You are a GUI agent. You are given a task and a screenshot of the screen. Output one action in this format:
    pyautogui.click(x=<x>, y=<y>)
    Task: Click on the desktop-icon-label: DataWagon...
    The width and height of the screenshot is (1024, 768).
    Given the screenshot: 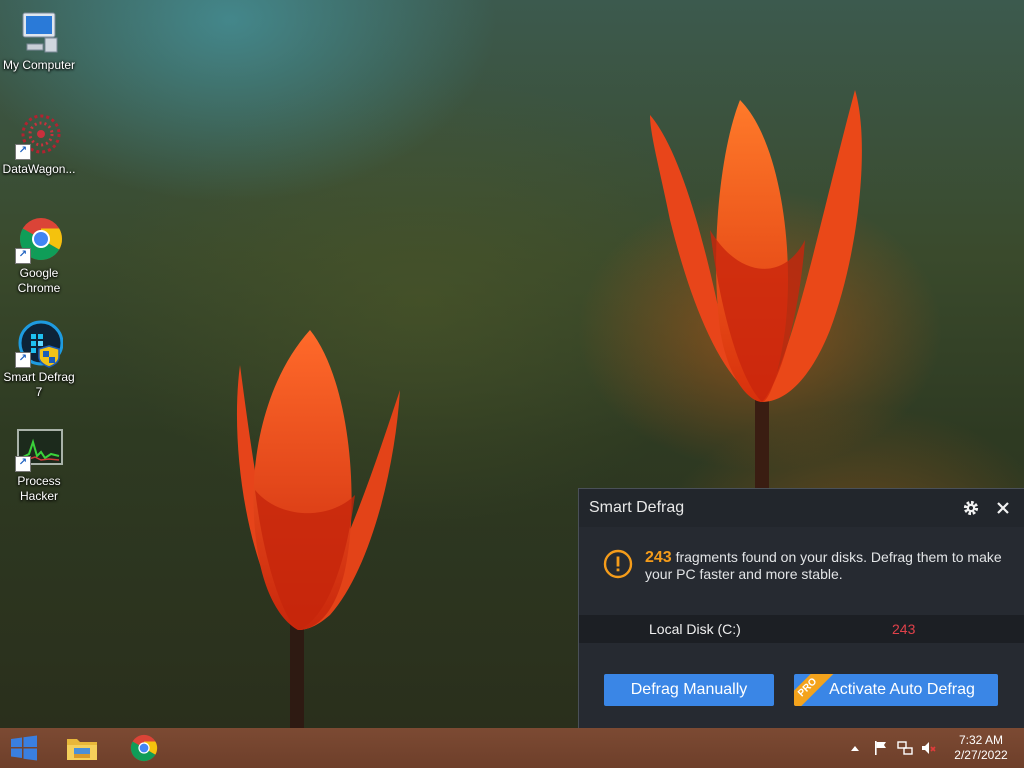 What is the action you would take?
    pyautogui.click(x=39, y=169)
    